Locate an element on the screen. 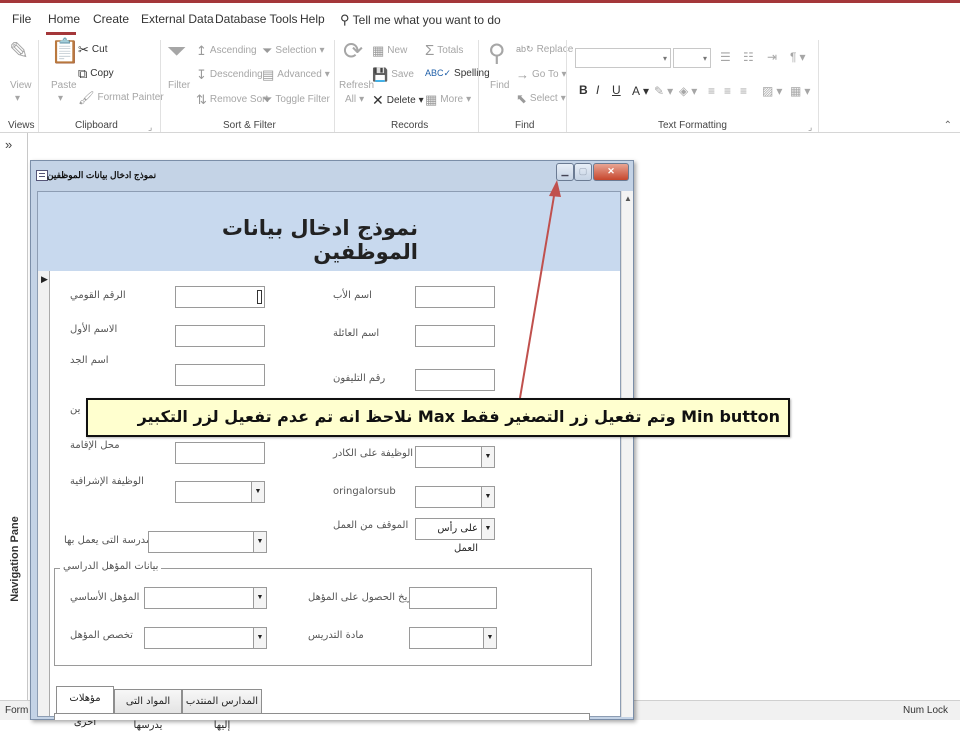 The height and width of the screenshot is (738, 960). cut-button: ✂ Cut is located at coordinates (92, 49).